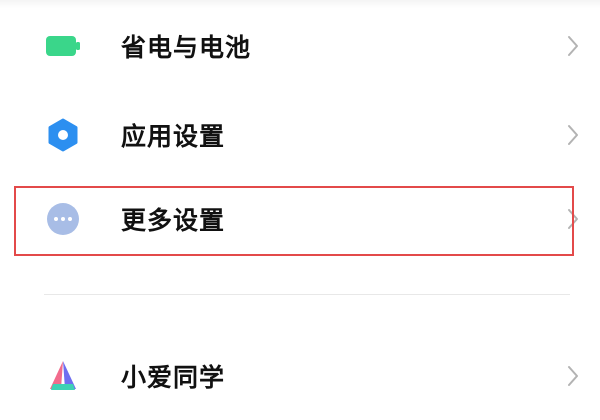  I want to click on settings-item-label: 应用设置, so click(173, 136).